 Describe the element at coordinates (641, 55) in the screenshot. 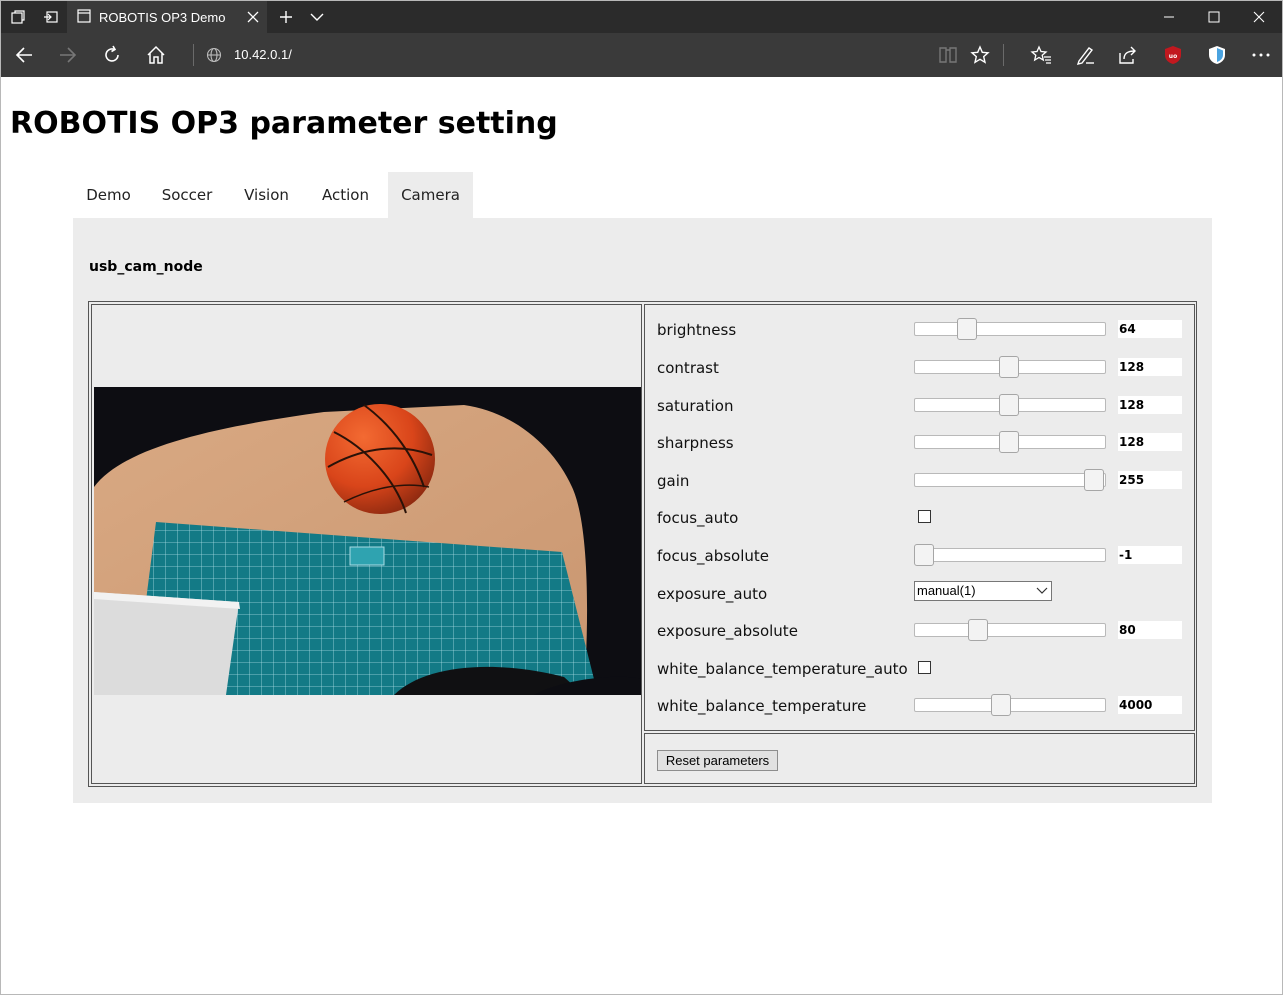

I see `browser-toolbar: 10.42.0.1/ uo` at that location.